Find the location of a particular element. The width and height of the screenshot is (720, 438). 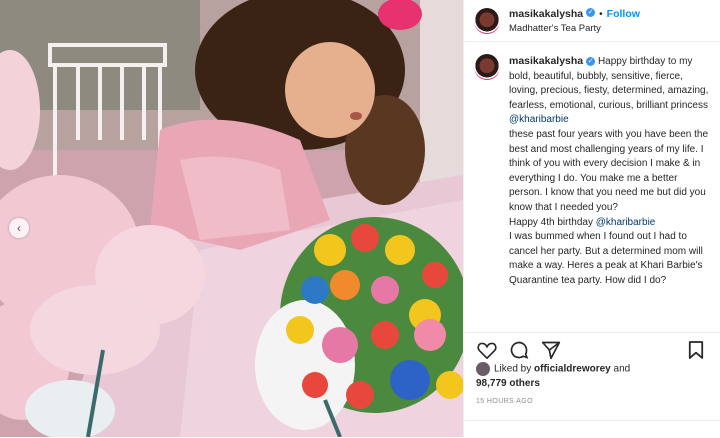

chevron-left-icon: ‹ is located at coordinates (19, 228).